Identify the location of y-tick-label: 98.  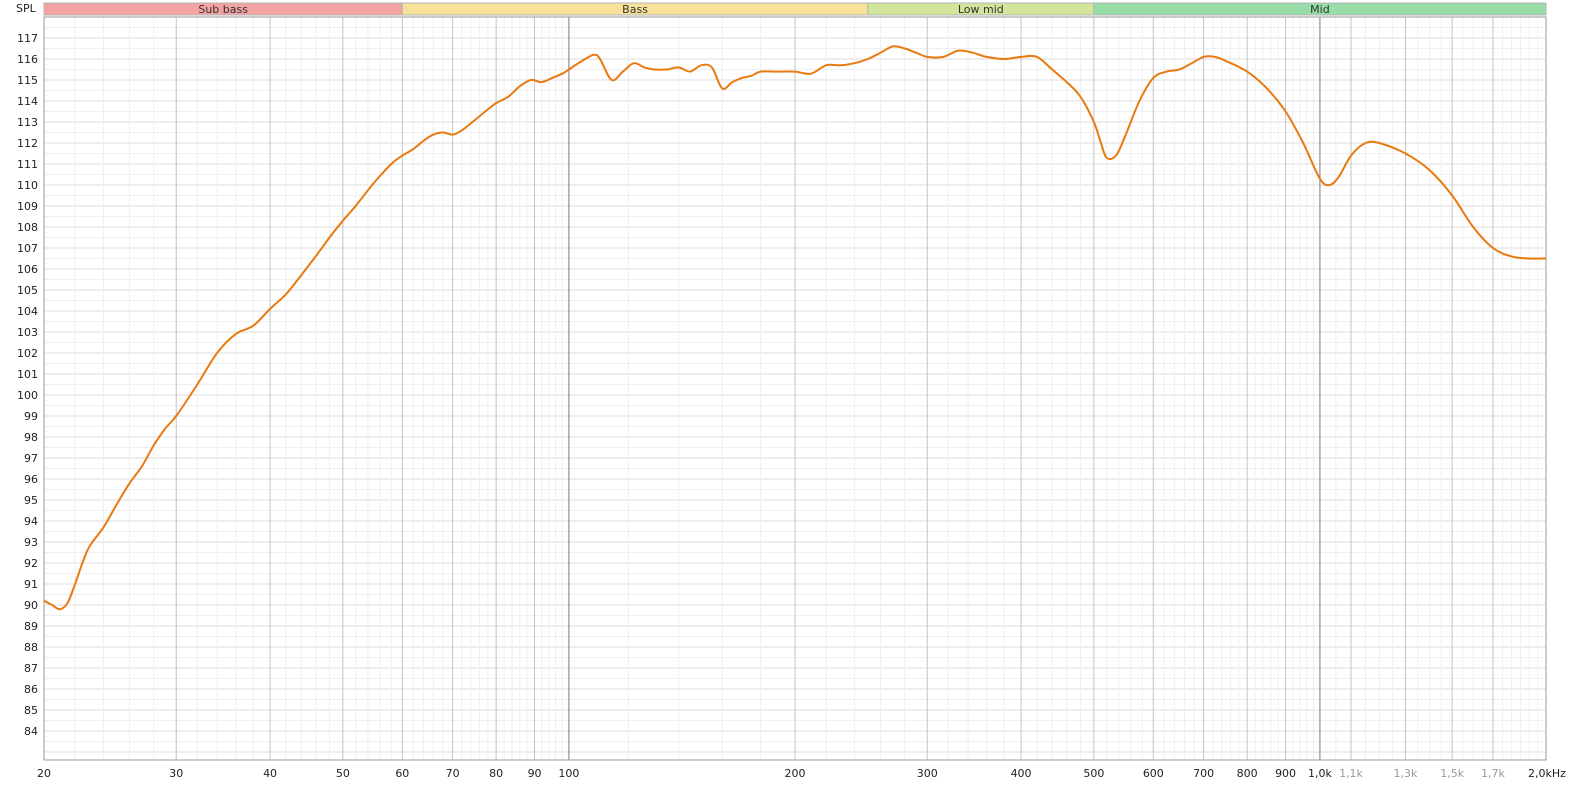
(31, 437).